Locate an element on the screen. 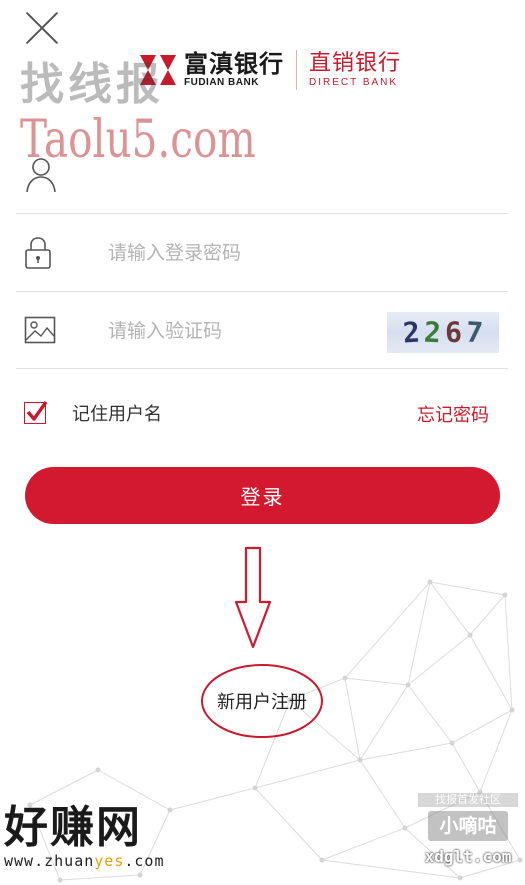 The height and width of the screenshot is (885, 525). register-link: 新用户注册 is located at coordinates (262, 701).